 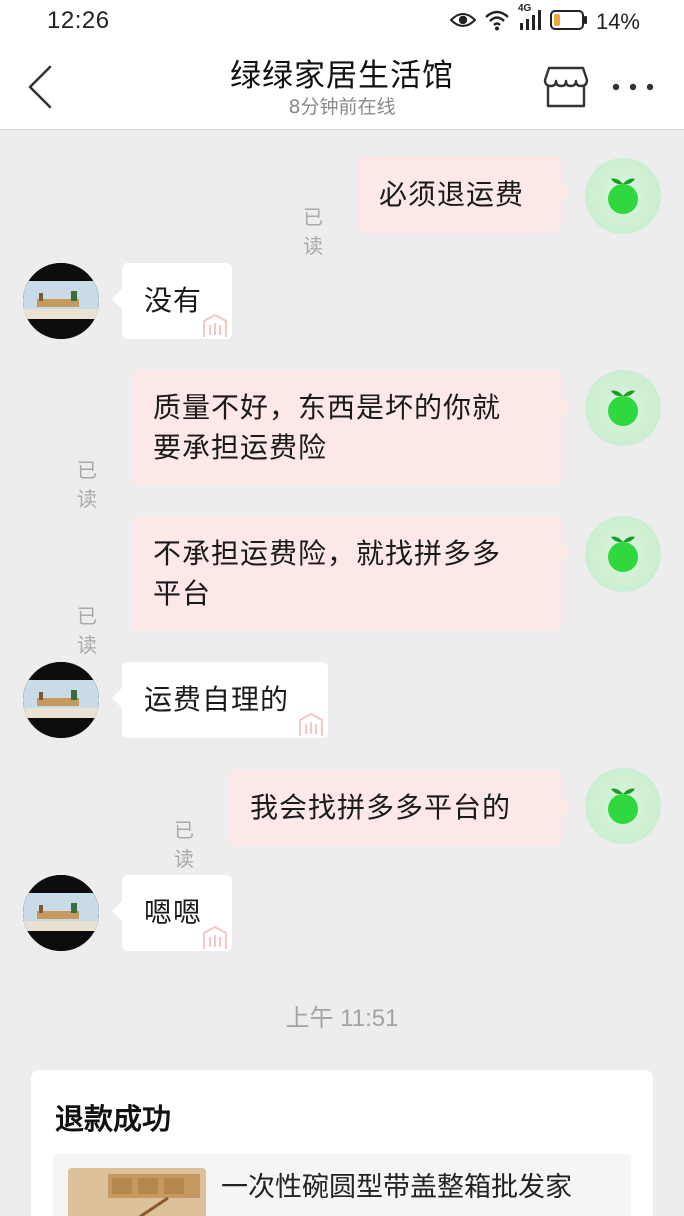 I want to click on message-text-line: 平台, so click(x=182, y=593).